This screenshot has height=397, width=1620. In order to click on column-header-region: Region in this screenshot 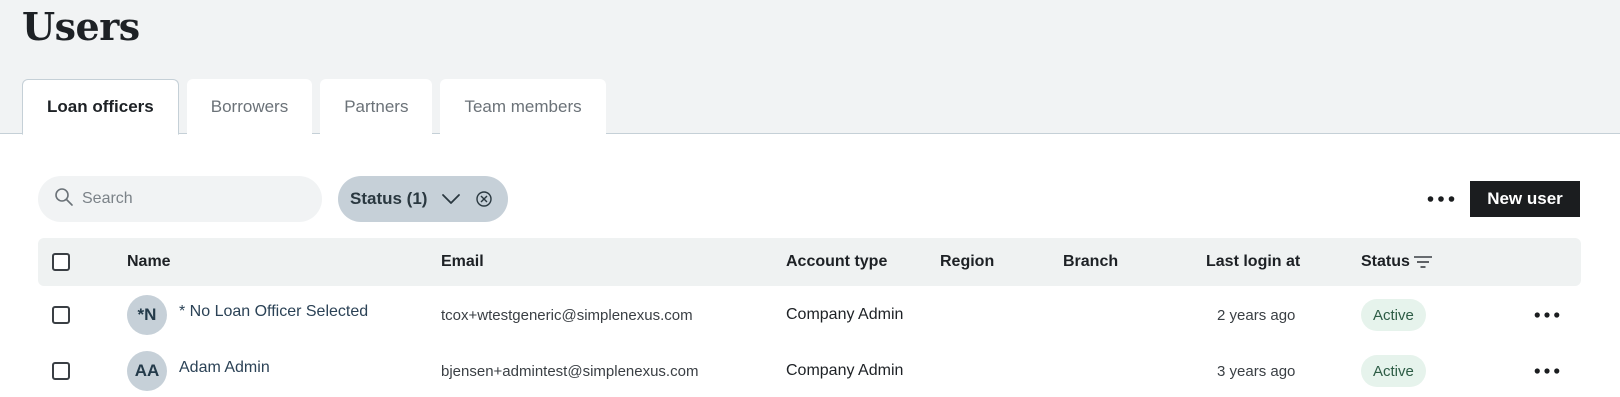, I will do `click(967, 262)`.